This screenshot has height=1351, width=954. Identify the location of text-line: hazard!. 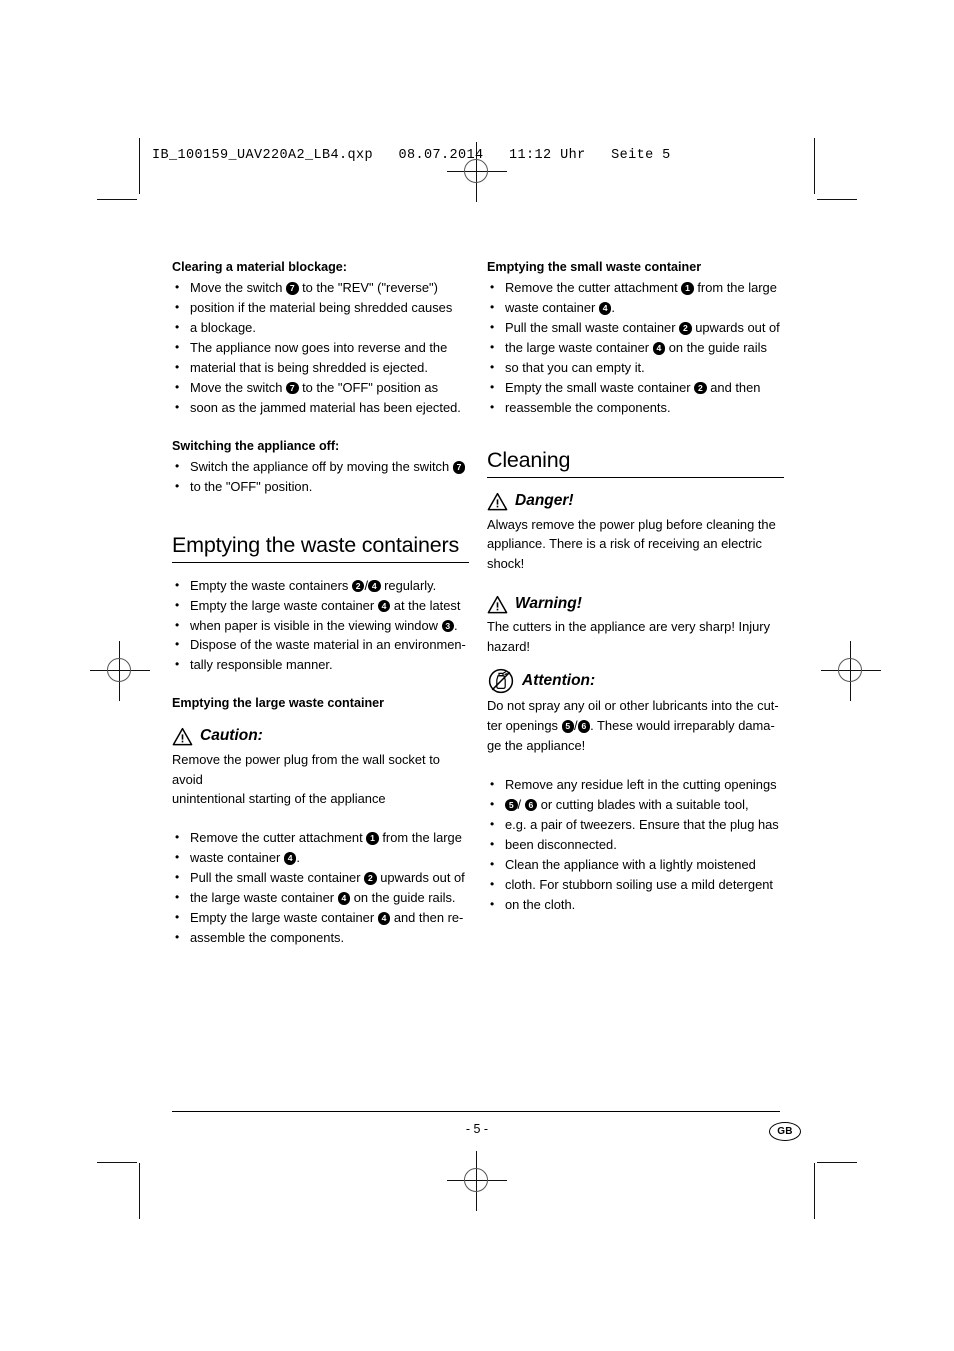
(508, 647).